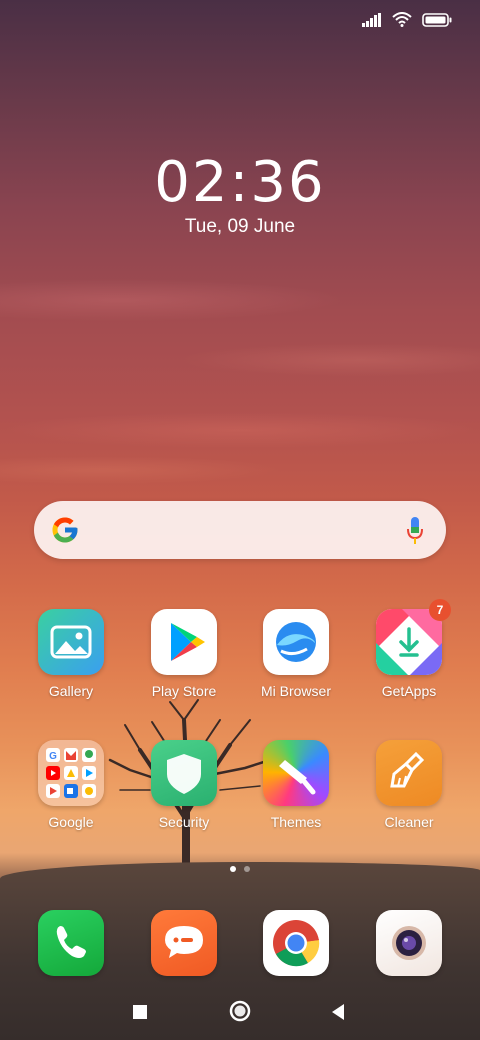  I want to click on app-themes: Themes, so click(296, 785).